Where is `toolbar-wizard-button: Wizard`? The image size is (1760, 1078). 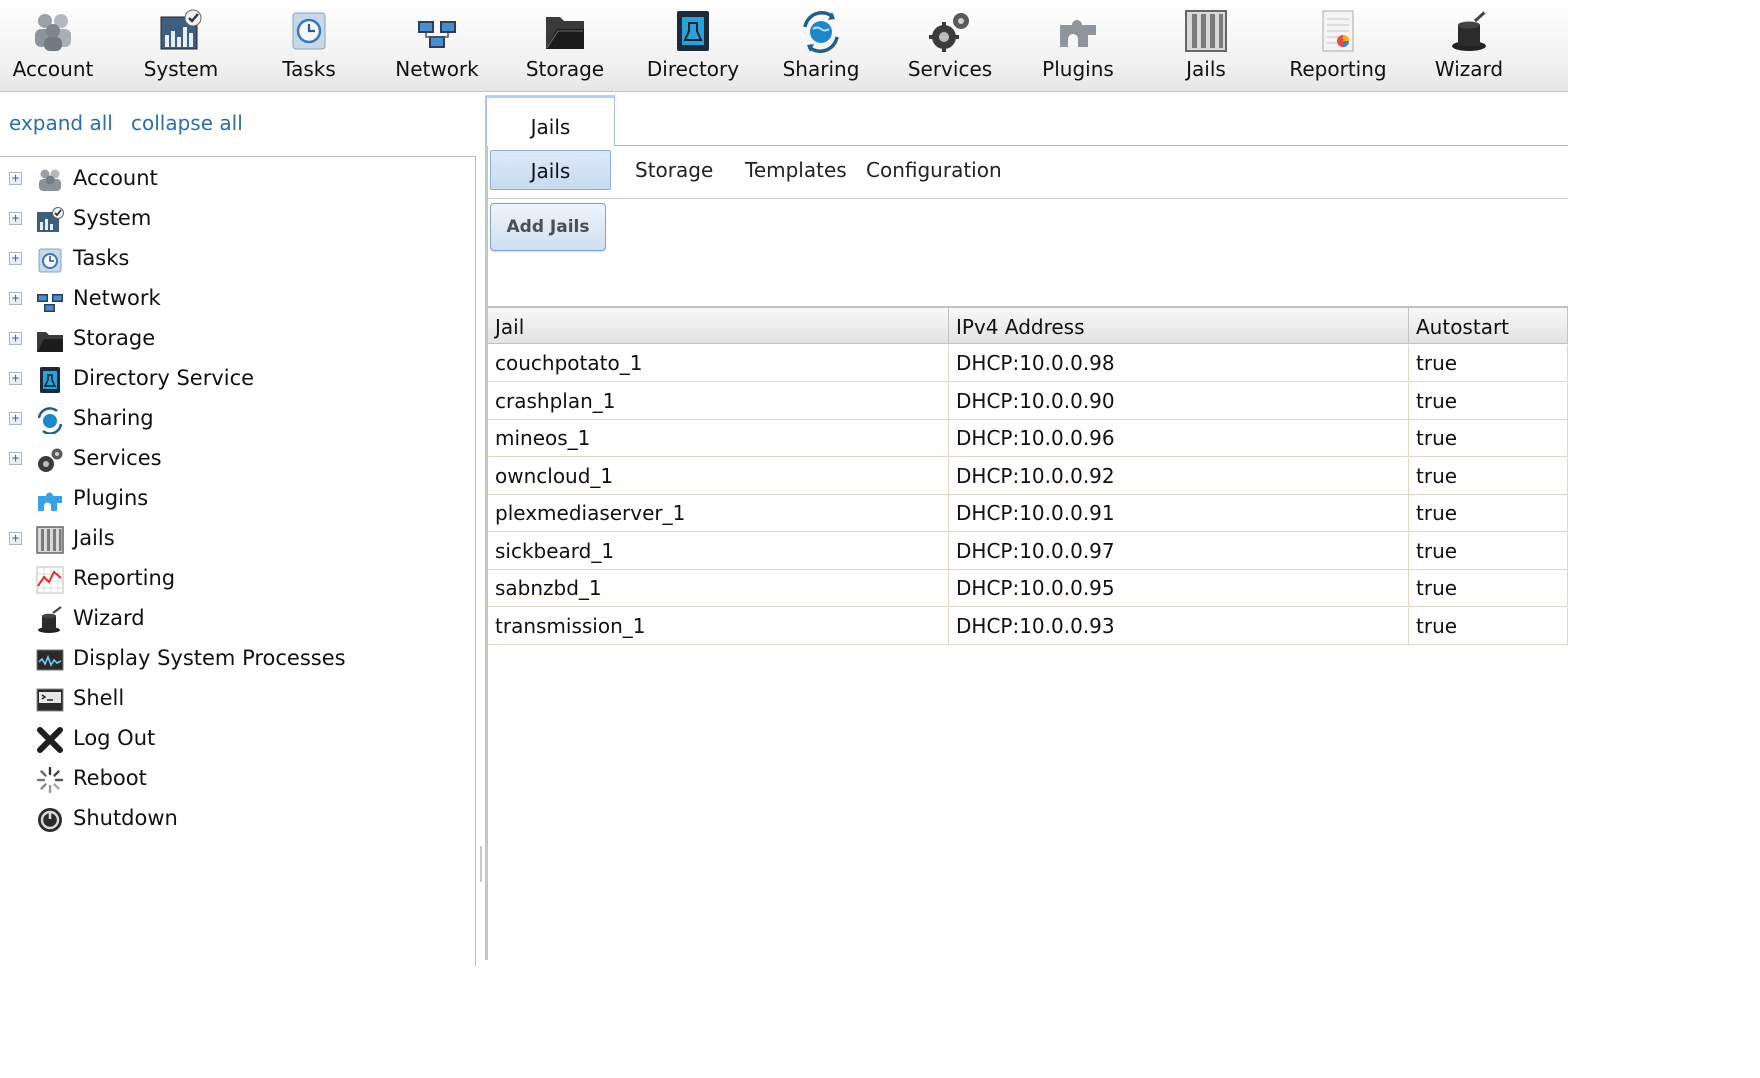
toolbar-wizard-button: Wizard is located at coordinates (1469, 46).